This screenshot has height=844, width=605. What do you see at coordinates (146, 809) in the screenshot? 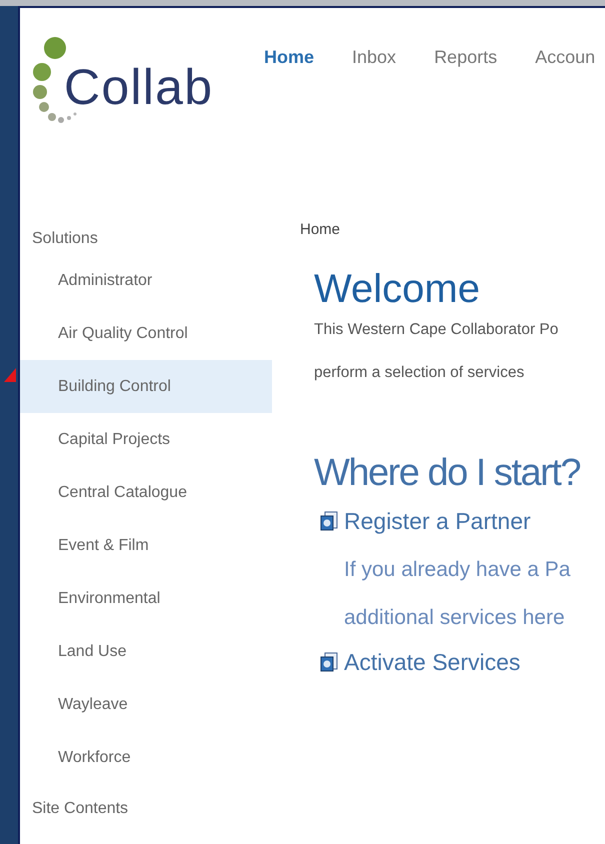
I see `sidebar-link: Site Contents` at bounding box center [146, 809].